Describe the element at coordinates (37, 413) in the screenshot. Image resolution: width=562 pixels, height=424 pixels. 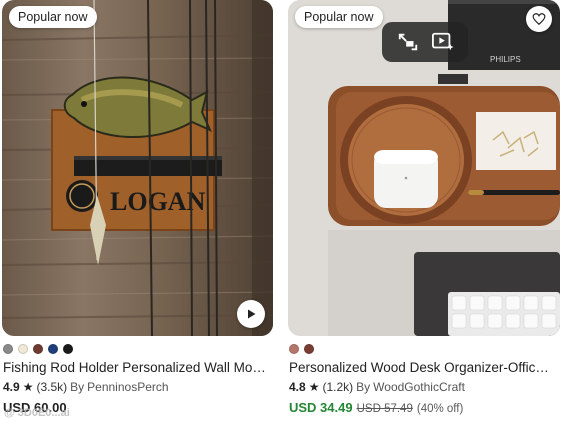
I see `watermark: @ 3D0E0...ai` at that location.